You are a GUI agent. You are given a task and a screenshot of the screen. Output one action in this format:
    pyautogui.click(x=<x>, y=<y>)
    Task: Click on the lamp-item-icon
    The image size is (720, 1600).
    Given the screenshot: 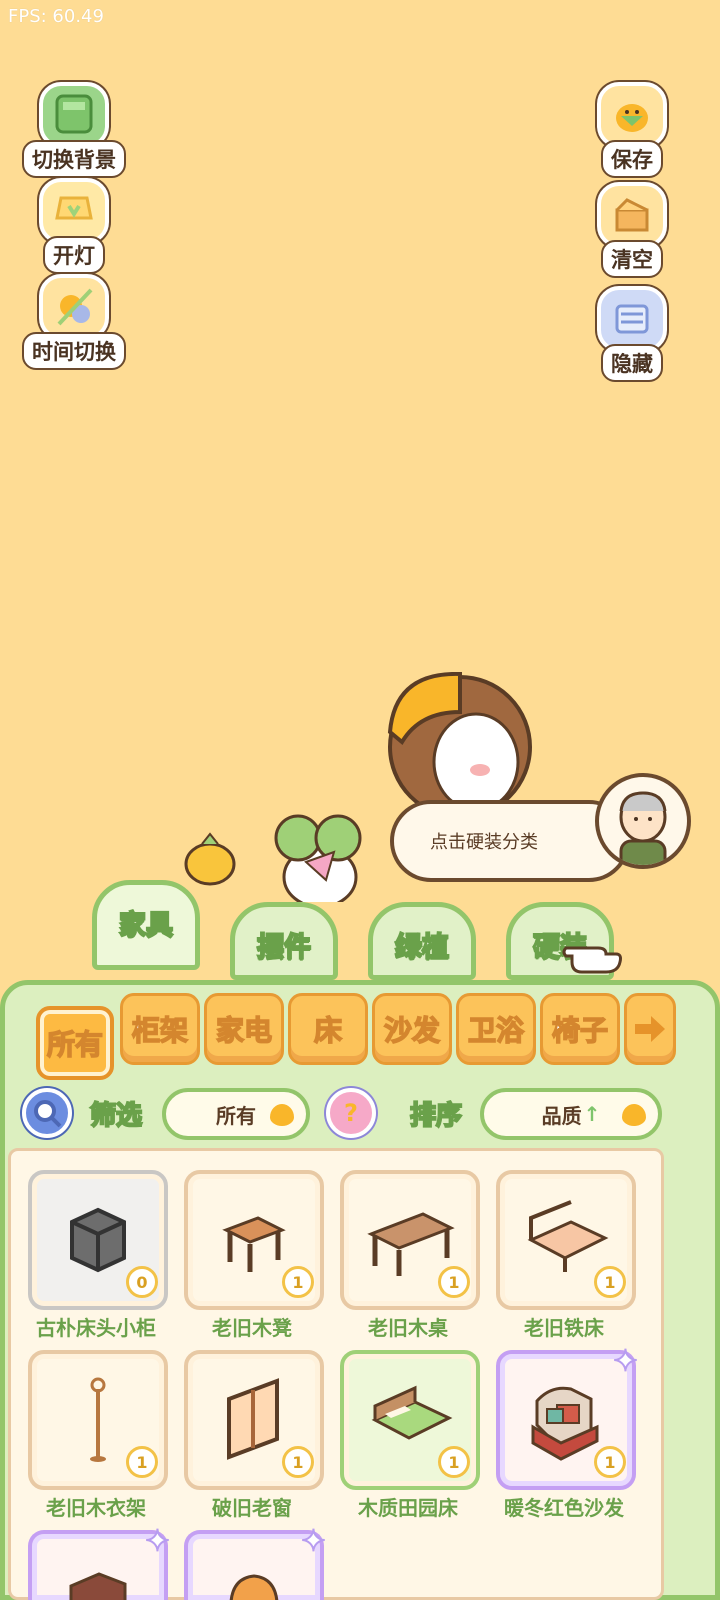 What is the action you would take?
    pyautogui.click(x=254, y=1587)
    